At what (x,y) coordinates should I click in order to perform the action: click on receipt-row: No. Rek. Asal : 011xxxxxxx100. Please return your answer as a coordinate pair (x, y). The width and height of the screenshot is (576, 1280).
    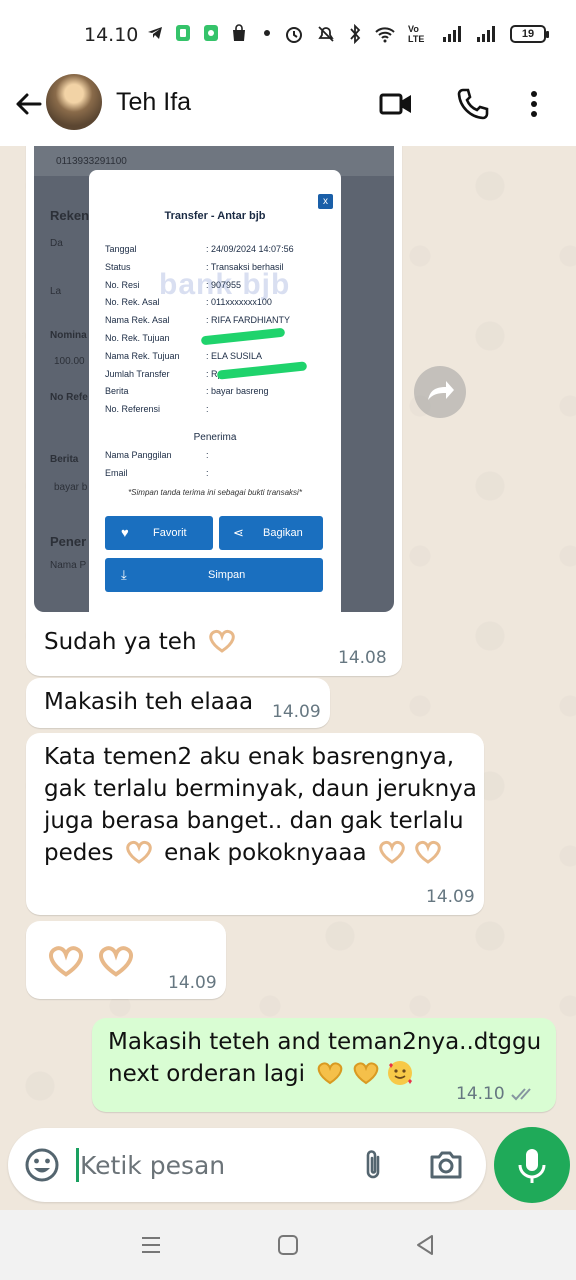
    Looking at the image, I should click on (220, 305).